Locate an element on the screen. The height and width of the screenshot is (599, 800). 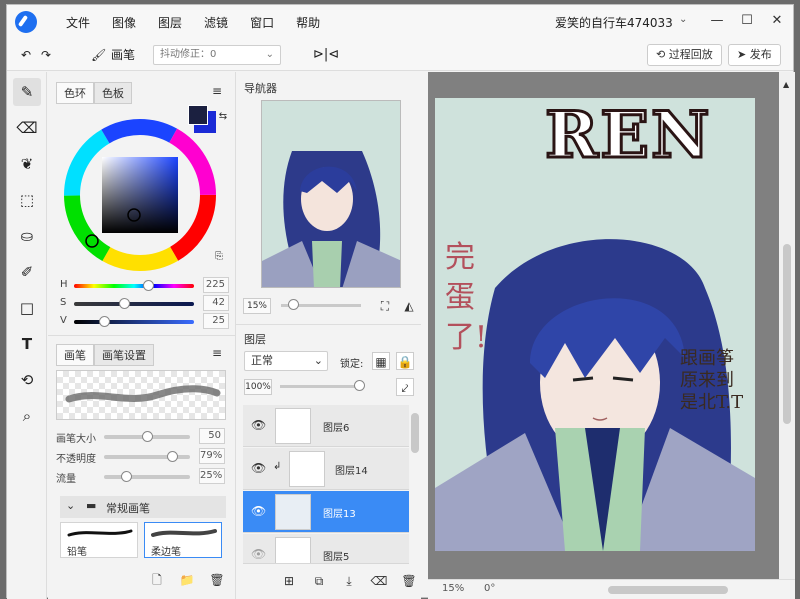
canvas-vertical-scrollbar: ▲ is located at coordinates (787, 325).